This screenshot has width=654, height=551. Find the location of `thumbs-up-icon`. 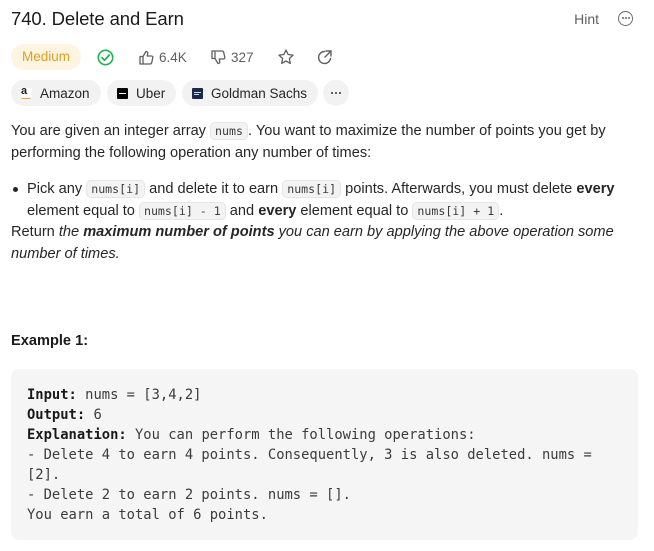

thumbs-up-icon is located at coordinates (146, 57).